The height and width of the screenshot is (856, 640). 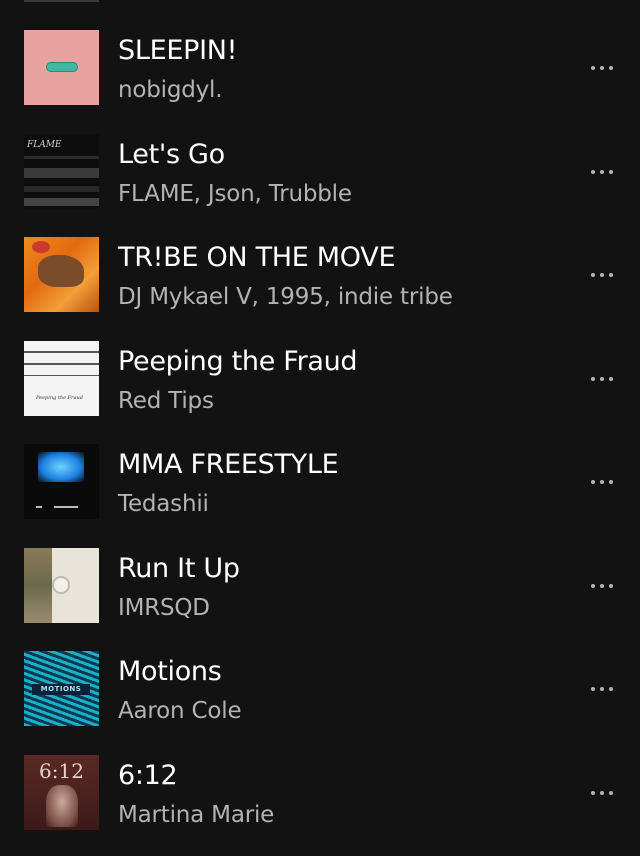 I want to click on album-art: 6:12, so click(x=61, y=792).